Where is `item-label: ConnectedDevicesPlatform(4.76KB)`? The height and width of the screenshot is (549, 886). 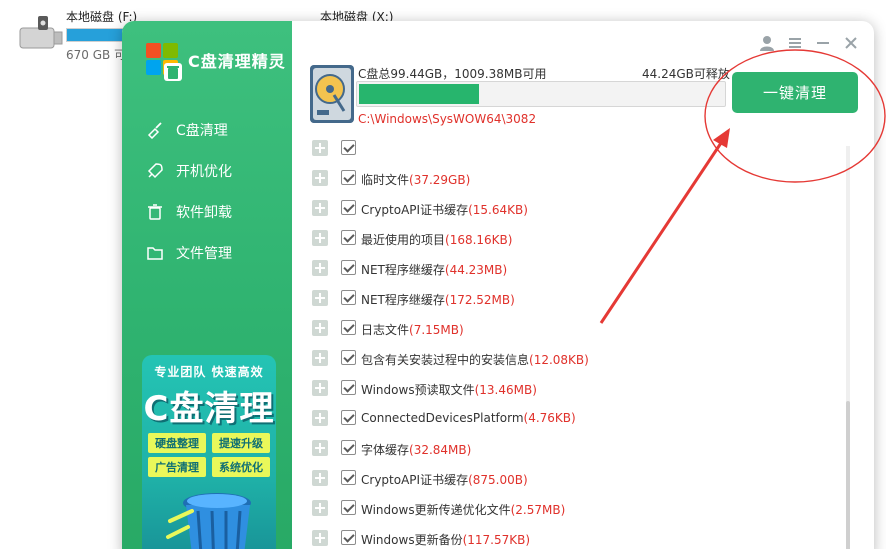
item-label: ConnectedDevicesPlatform(4.76KB) is located at coordinates (468, 418).